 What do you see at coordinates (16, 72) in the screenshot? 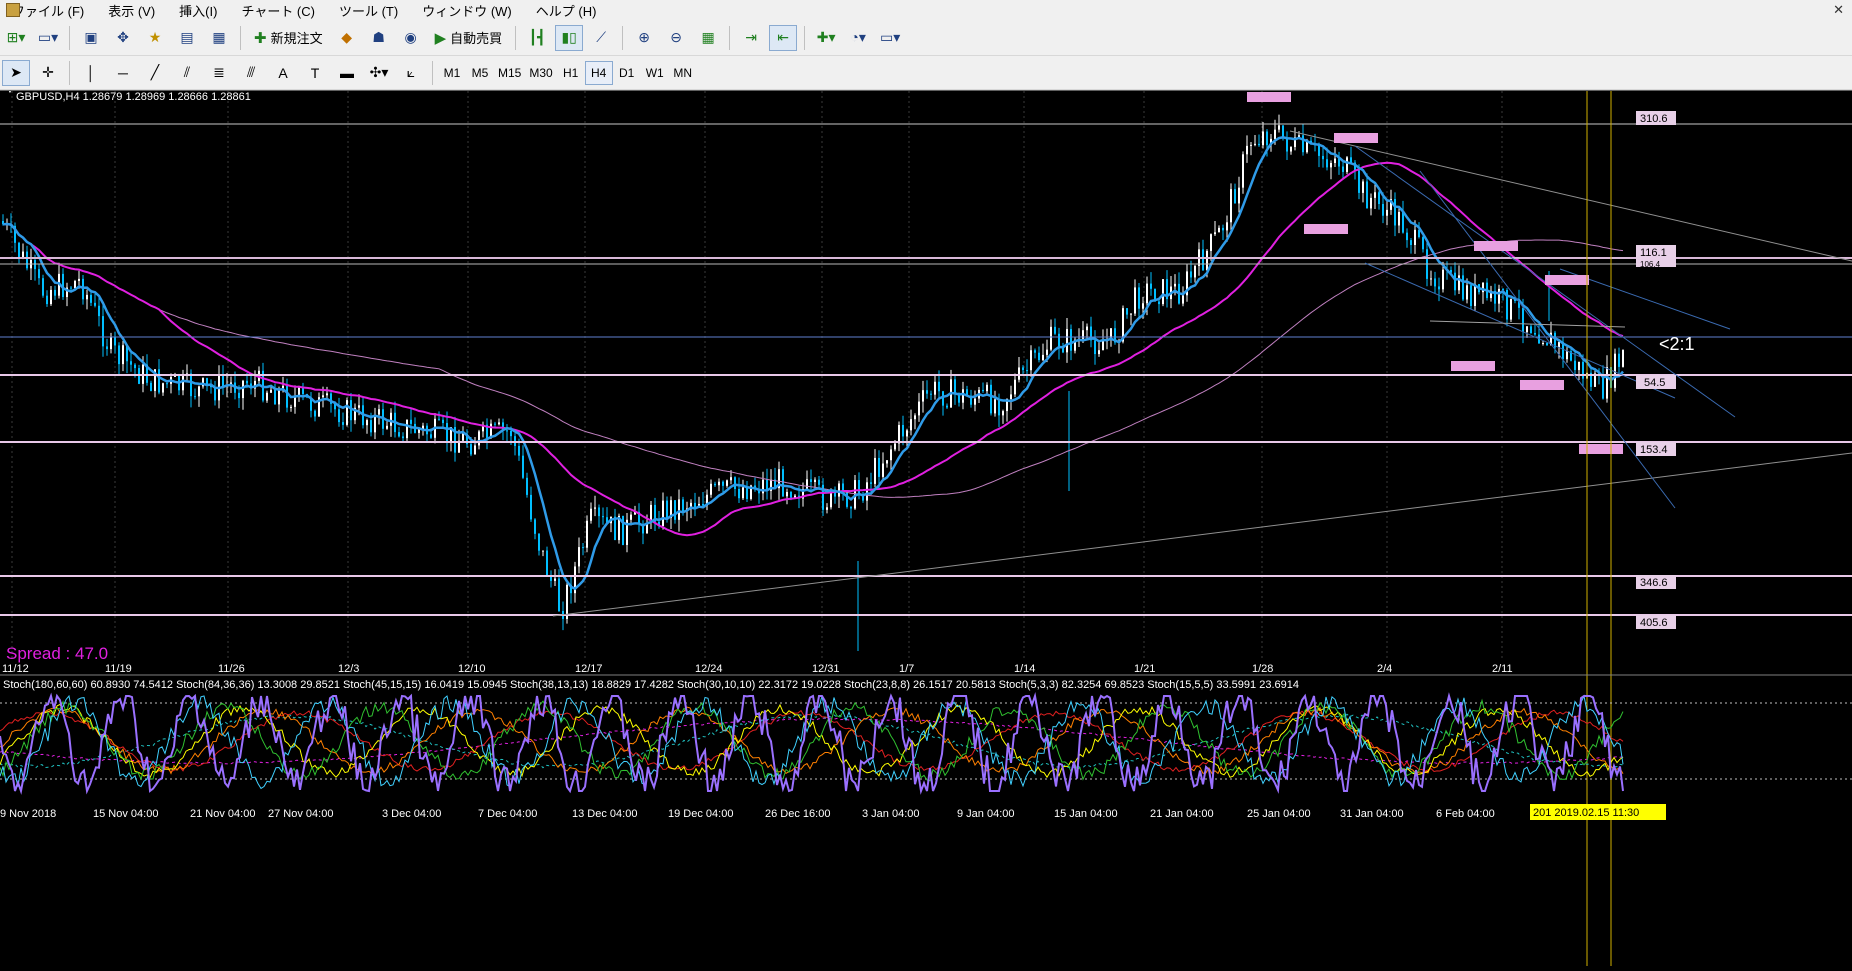
I see `cursor-icon: ➤` at bounding box center [16, 72].